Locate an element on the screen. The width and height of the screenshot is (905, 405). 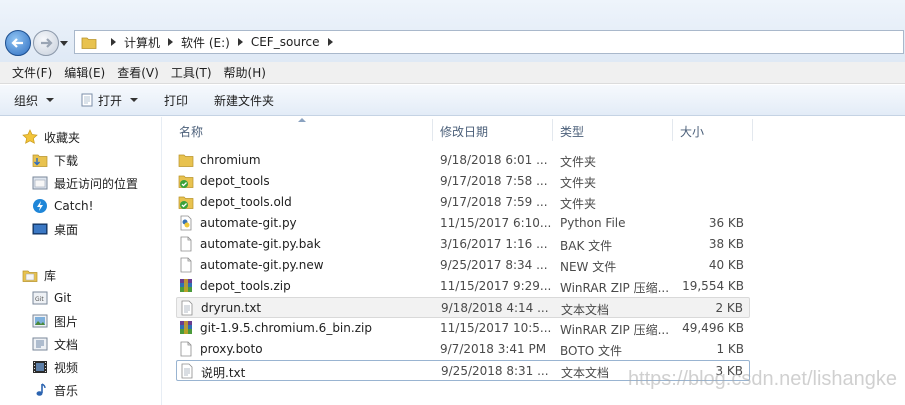
nav-pictures: 图片 is located at coordinates (55, 321).